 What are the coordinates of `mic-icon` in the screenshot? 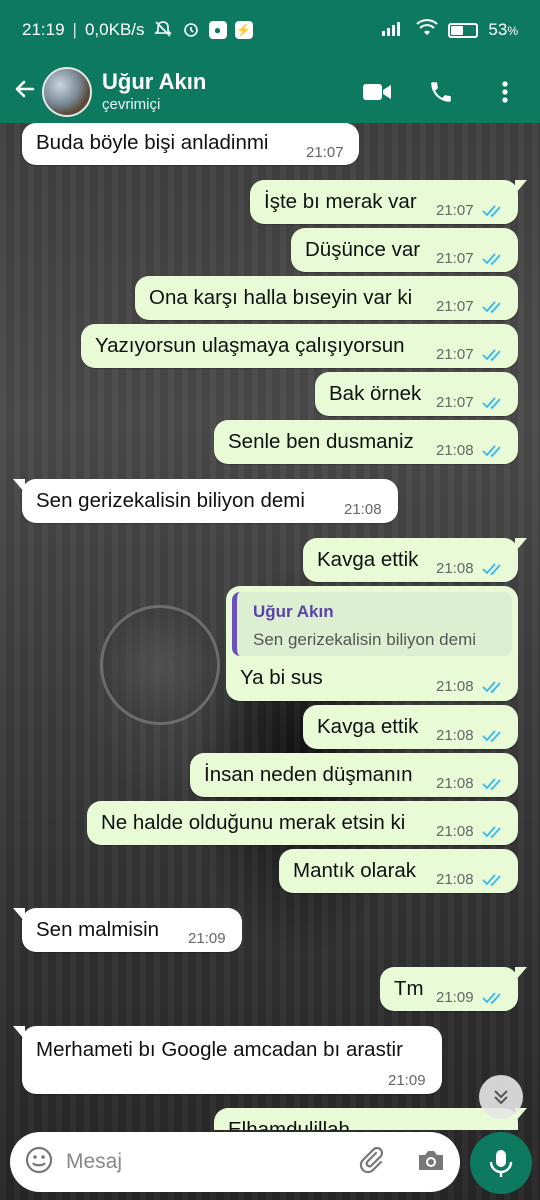 It's located at (501, 1163).